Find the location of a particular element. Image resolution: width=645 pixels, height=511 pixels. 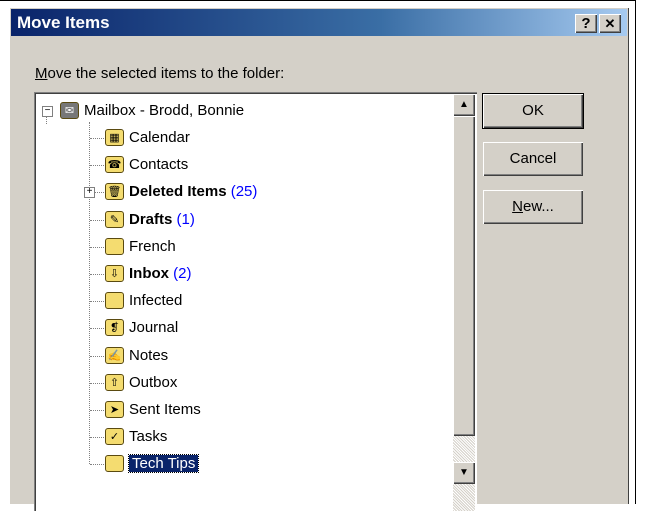

tree-folder-label: French is located at coordinates (152, 246).